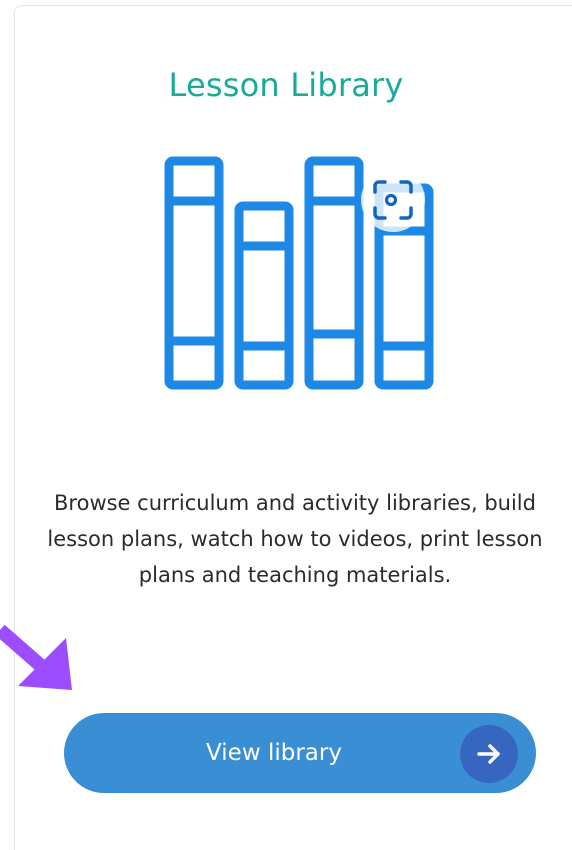 The height and width of the screenshot is (850, 572). I want to click on view-library-label: View library, so click(274, 753).